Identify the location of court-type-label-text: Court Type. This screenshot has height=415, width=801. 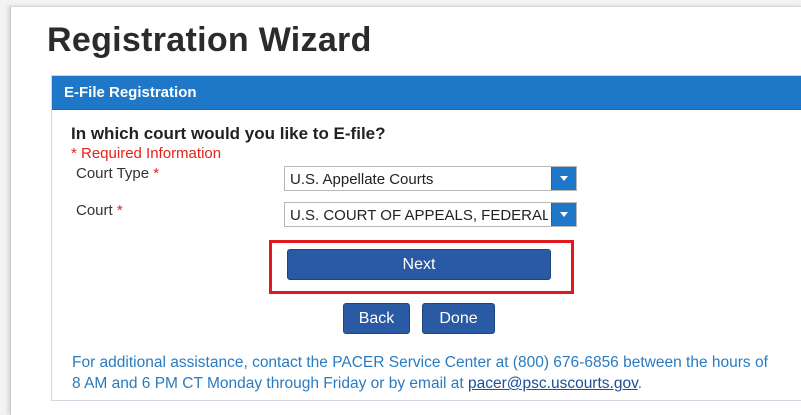
(113, 173).